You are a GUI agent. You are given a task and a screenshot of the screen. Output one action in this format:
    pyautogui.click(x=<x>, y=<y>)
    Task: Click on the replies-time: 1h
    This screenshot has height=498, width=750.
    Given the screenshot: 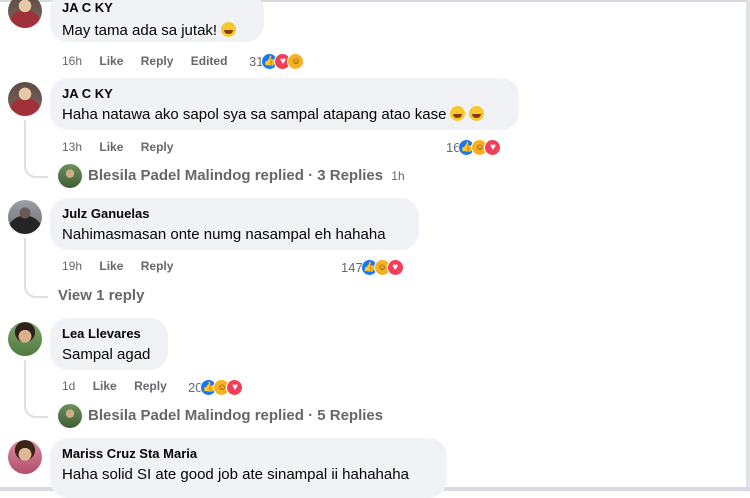 What is the action you would take?
    pyautogui.click(x=398, y=176)
    